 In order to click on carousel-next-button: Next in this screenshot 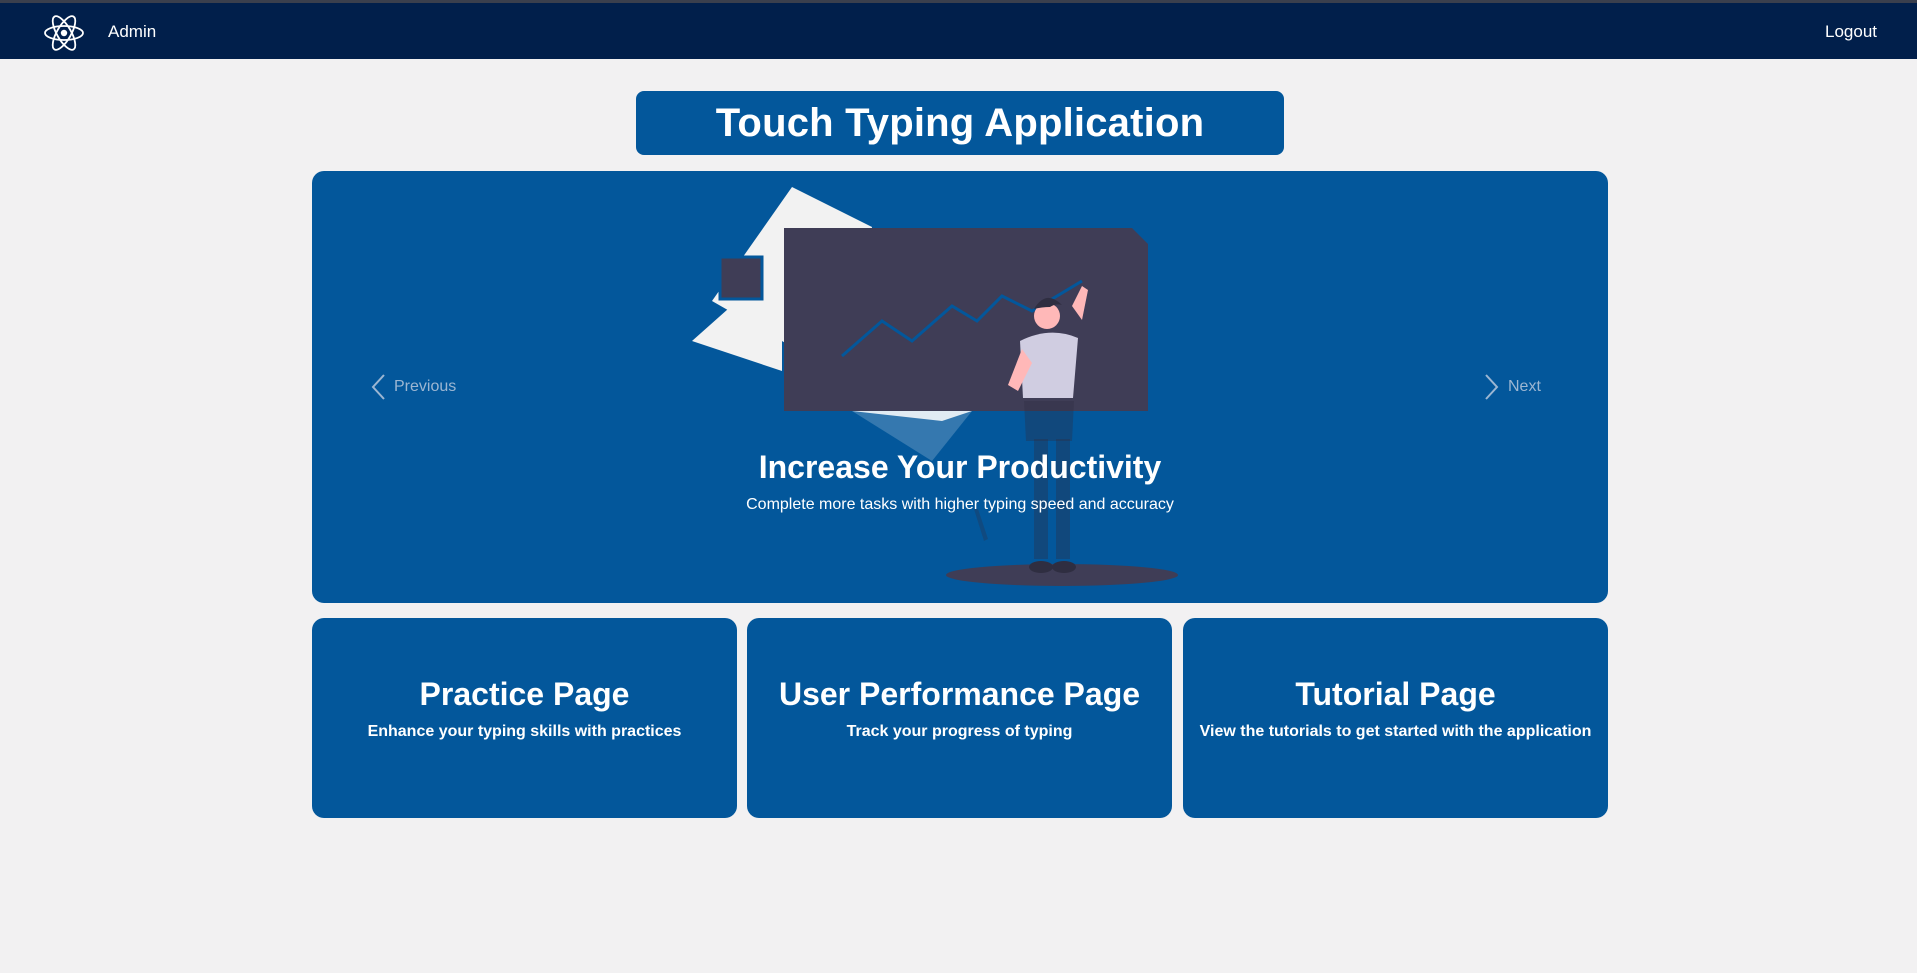, I will do `click(1512, 387)`.